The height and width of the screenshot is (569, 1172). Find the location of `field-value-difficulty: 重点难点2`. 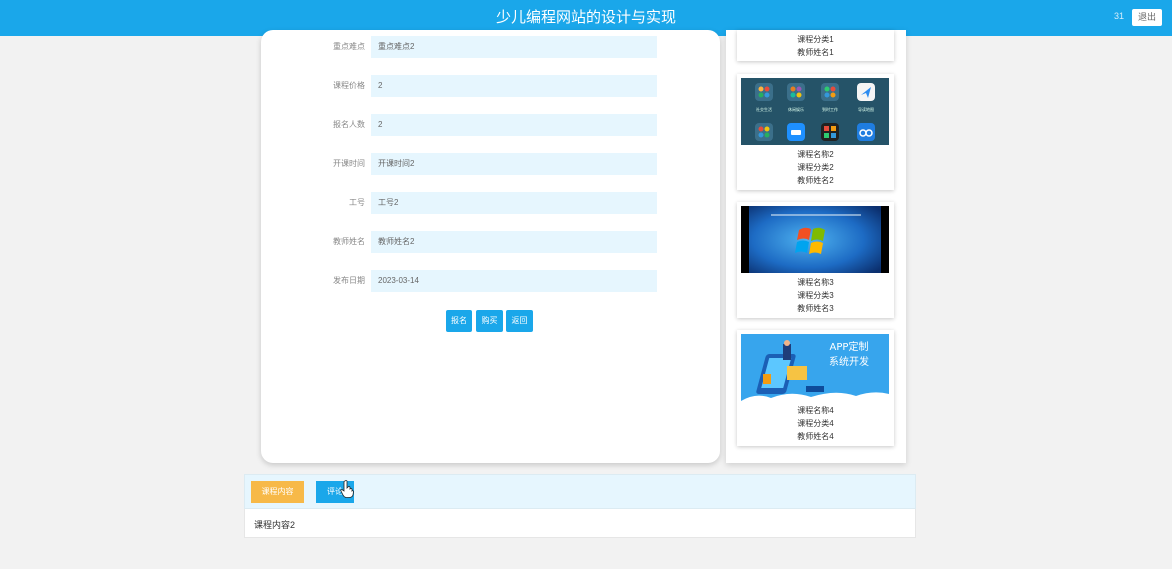

field-value-difficulty: 重点难点2 is located at coordinates (514, 47).